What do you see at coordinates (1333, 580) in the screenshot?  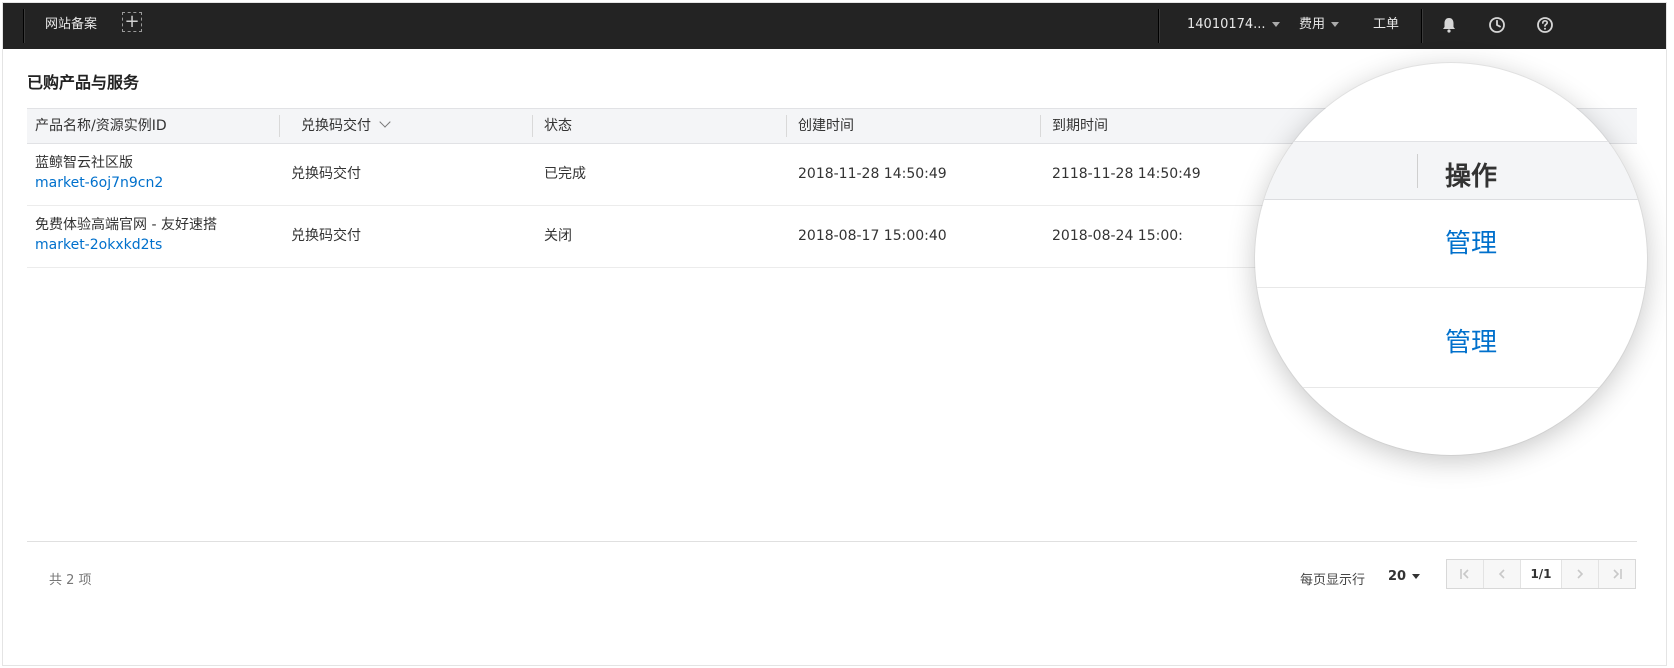 I see `per-page-label: 每页显示行` at bounding box center [1333, 580].